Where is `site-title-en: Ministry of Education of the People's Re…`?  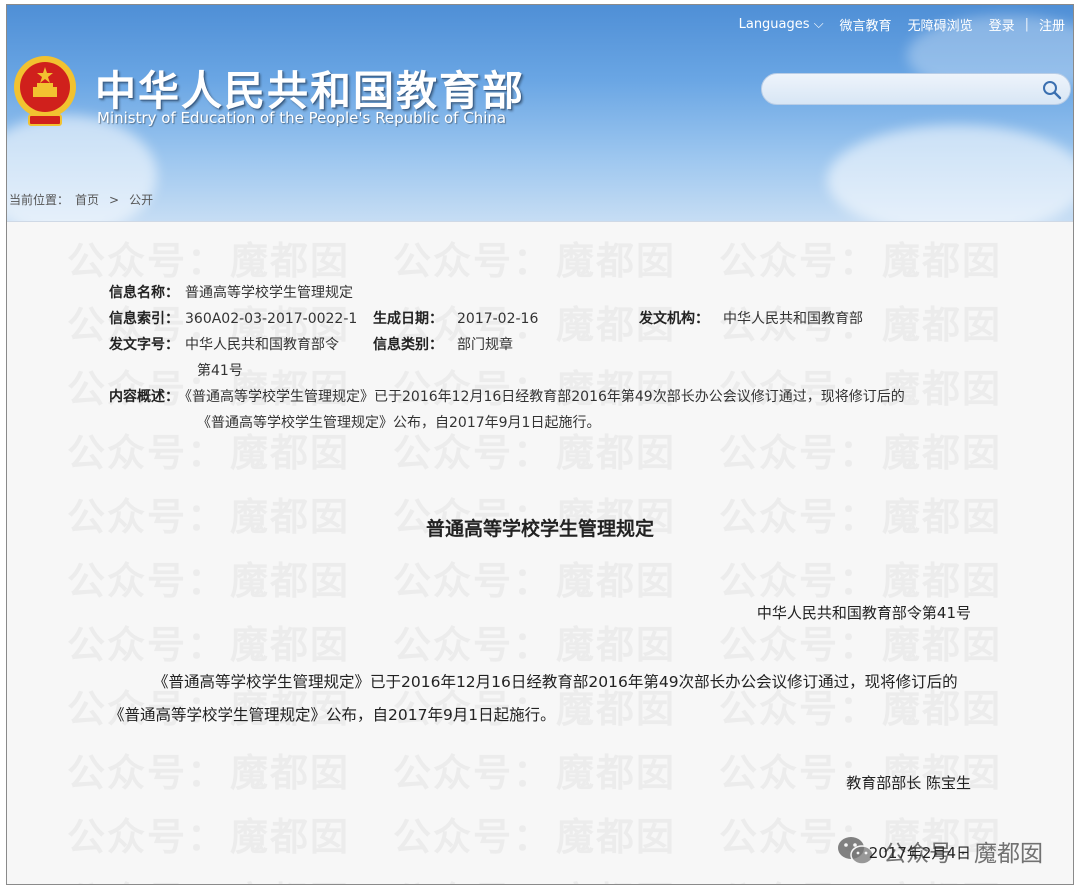 site-title-en: Ministry of Education of the People's Re… is located at coordinates (302, 118).